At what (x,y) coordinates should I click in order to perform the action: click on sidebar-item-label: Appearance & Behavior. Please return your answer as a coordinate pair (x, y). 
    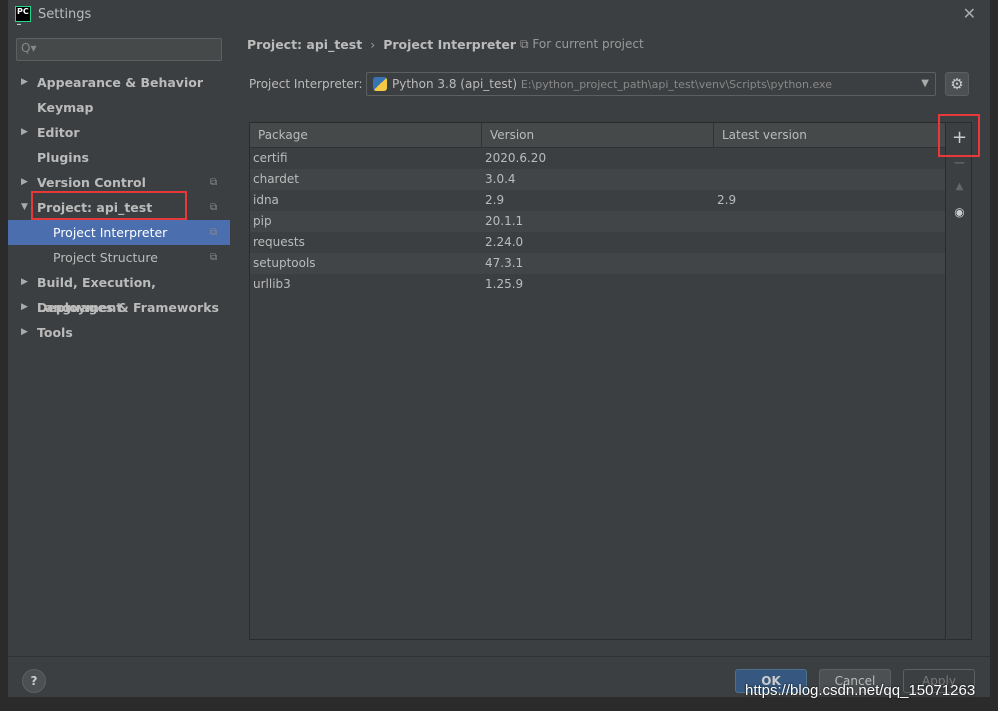
    Looking at the image, I should click on (120, 82).